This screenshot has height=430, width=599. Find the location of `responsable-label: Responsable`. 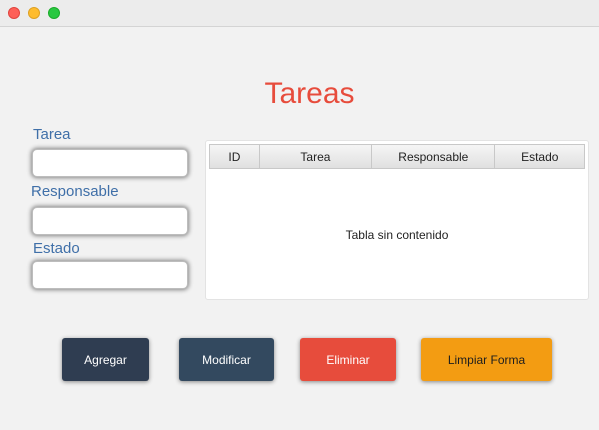

responsable-label: Responsable is located at coordinates (75, 191).